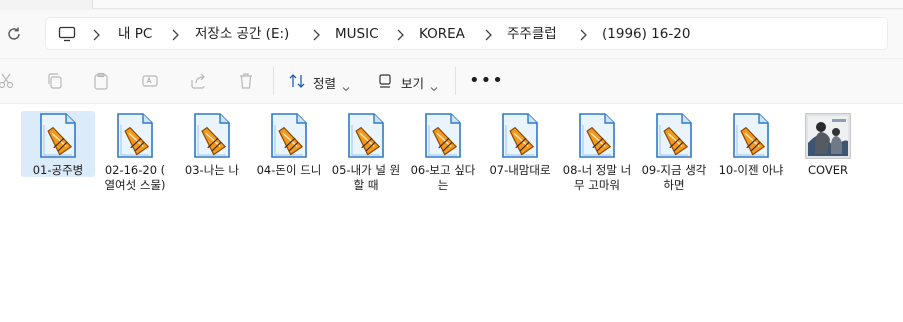 Image resolution: width=903 pixels, height=322 pixels. What do you see at coordinates (385, 81) in the screenshot?
I see `view-icon` at bounding box center [385, 81].